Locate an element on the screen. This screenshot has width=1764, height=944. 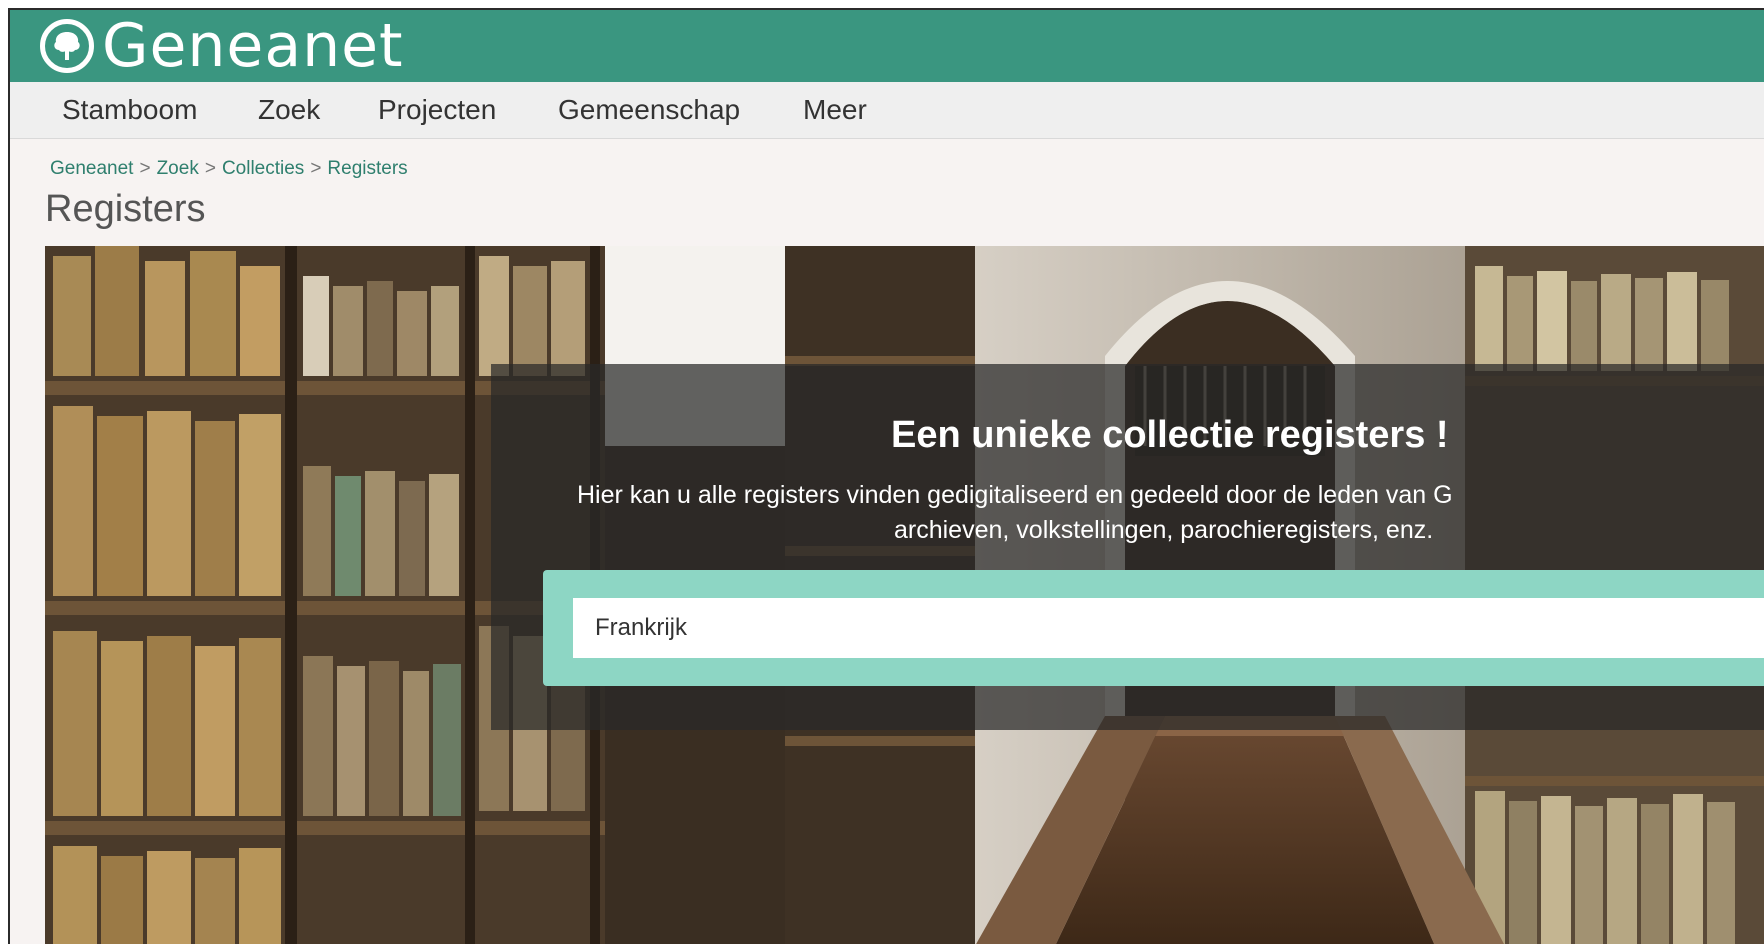
breadcrumb-geneanet: Geneanet is located at coordinates (91, 168).